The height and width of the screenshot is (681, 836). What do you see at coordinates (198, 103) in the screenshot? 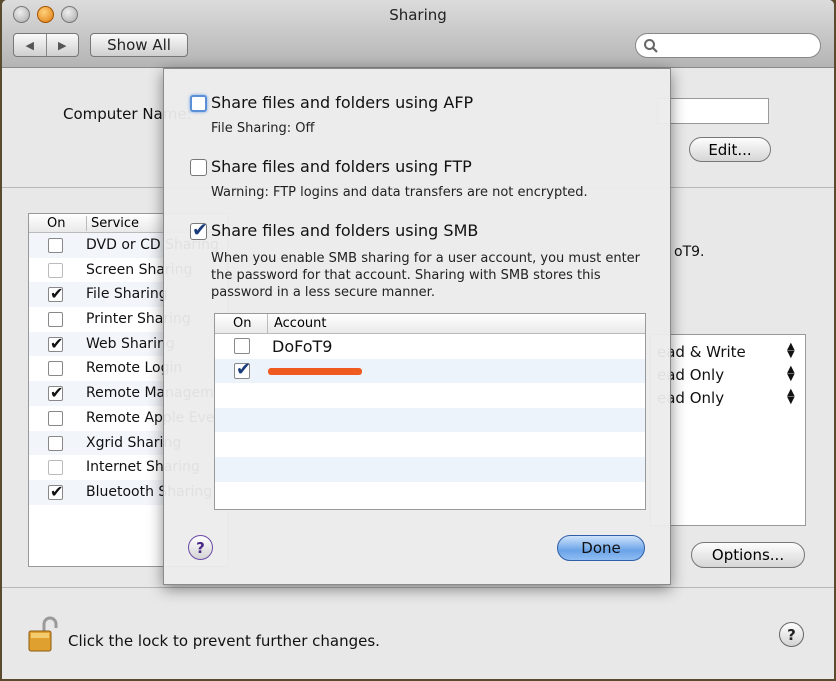
I see `afp-checkbox` at bounding box center [198, 103].